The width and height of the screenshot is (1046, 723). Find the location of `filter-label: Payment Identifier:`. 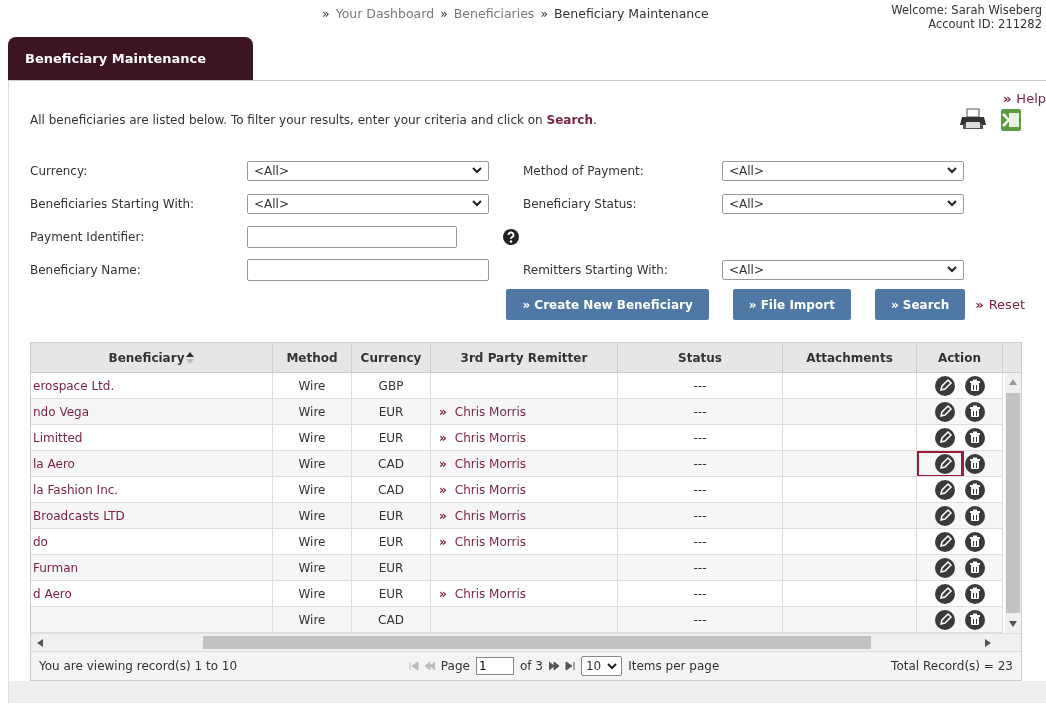

filter-label: Payment Identifier: is located at coordinates (88, 236).